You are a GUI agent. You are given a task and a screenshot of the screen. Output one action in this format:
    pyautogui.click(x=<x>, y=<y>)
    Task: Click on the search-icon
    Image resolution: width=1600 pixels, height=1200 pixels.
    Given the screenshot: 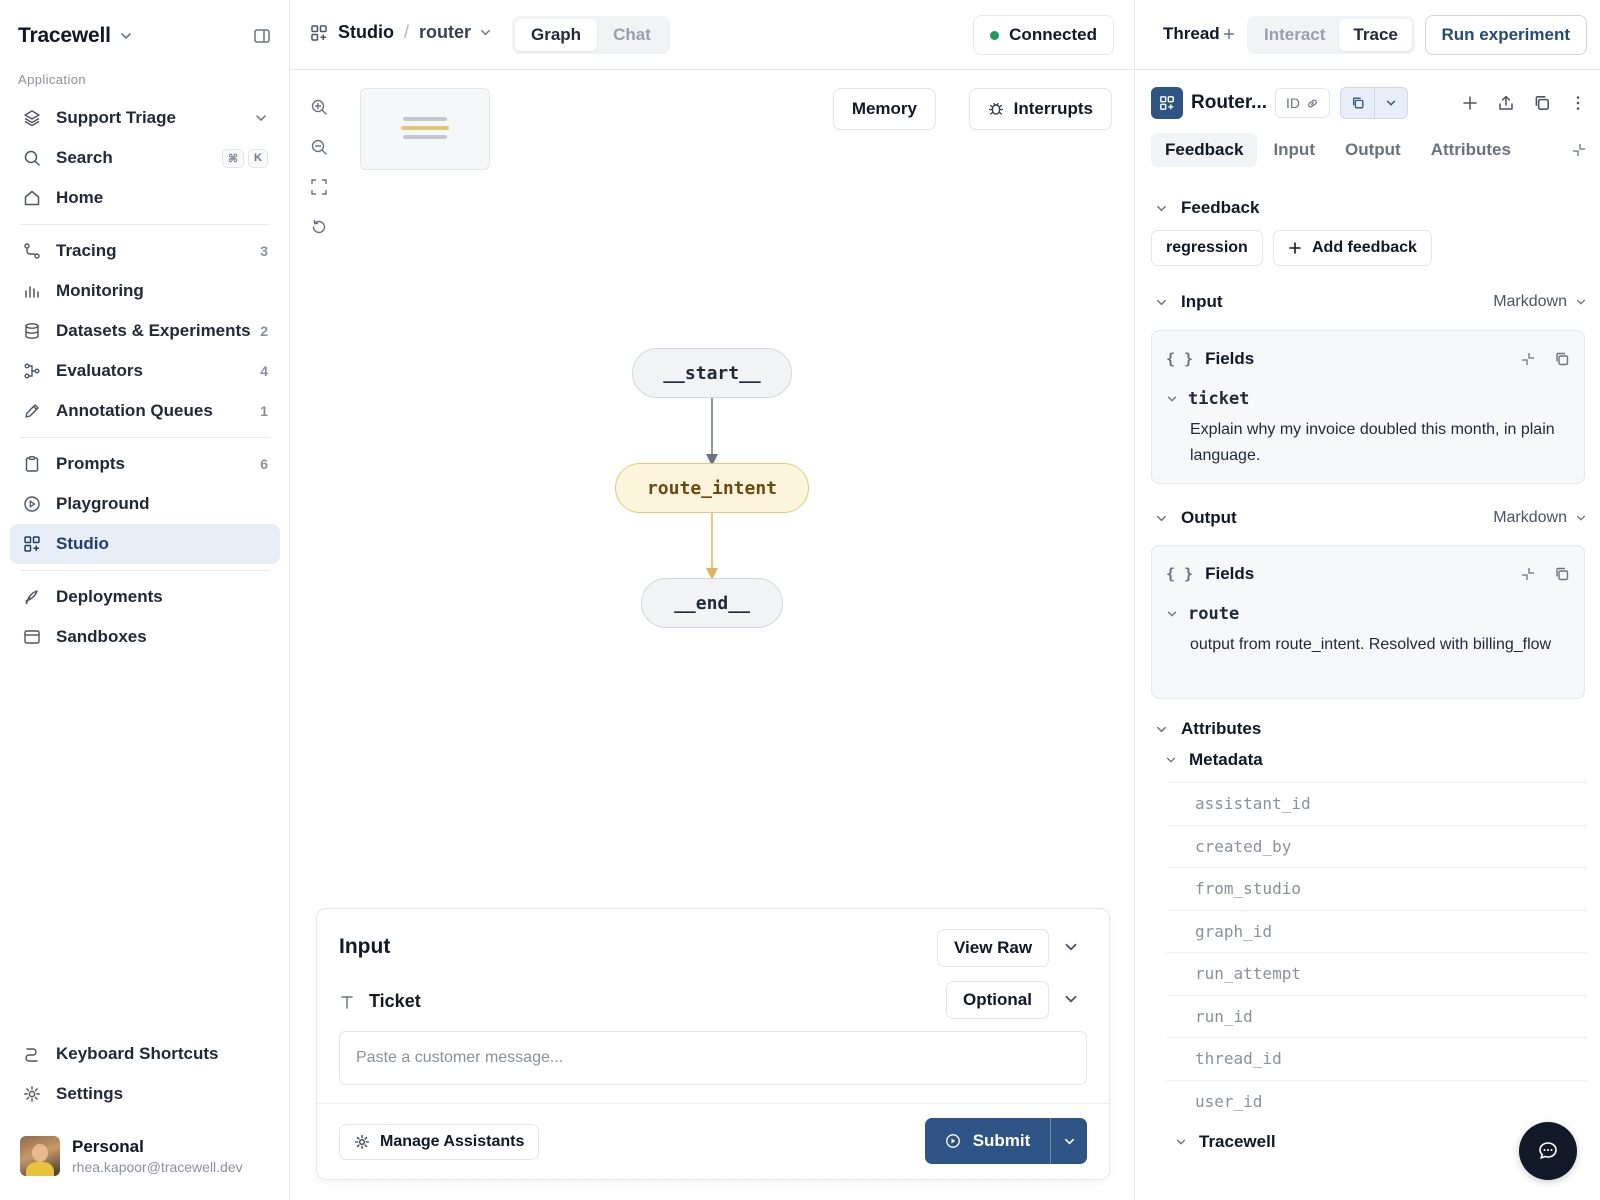 What is the action you would take?
    pyautogui.click(x=32, y=158)
    